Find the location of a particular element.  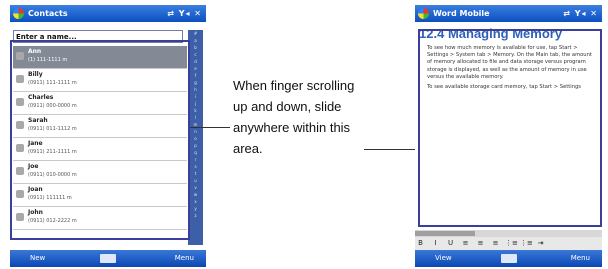

alphabet-index: # a b c d e f g h i j k l m n o p q r s t u v w x y z is located at coordinates (195, 137).